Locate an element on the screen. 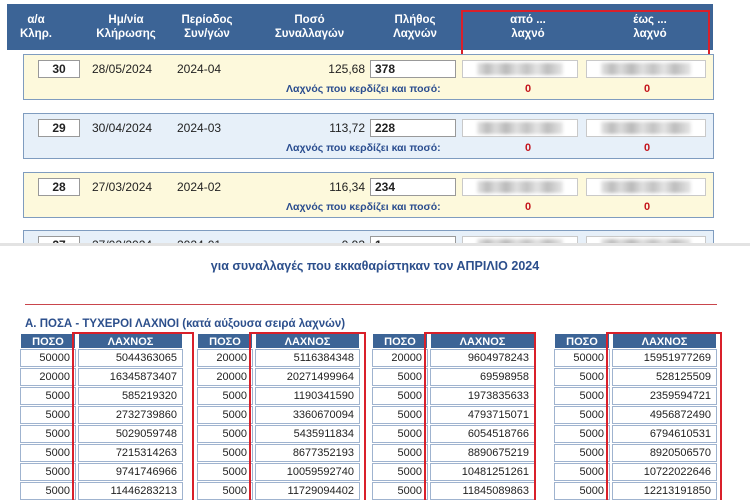 The width and height of the screenshot is (750, 500). header-draw-no: α/α Κληρ. is located at coordinates (36, 27).